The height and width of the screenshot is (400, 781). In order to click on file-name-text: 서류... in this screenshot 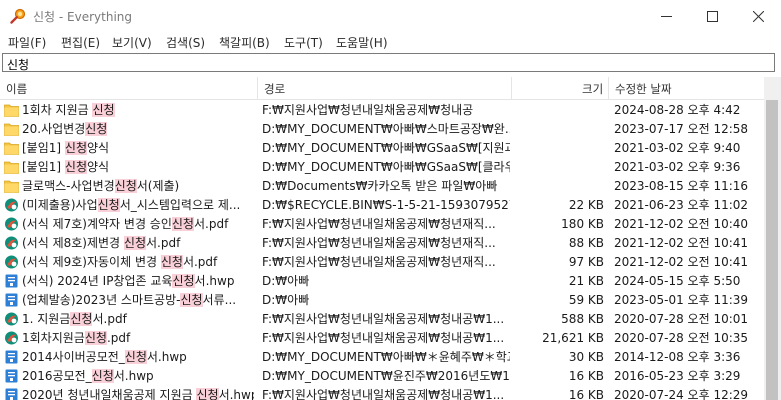, I will do `click(219, 300)`.